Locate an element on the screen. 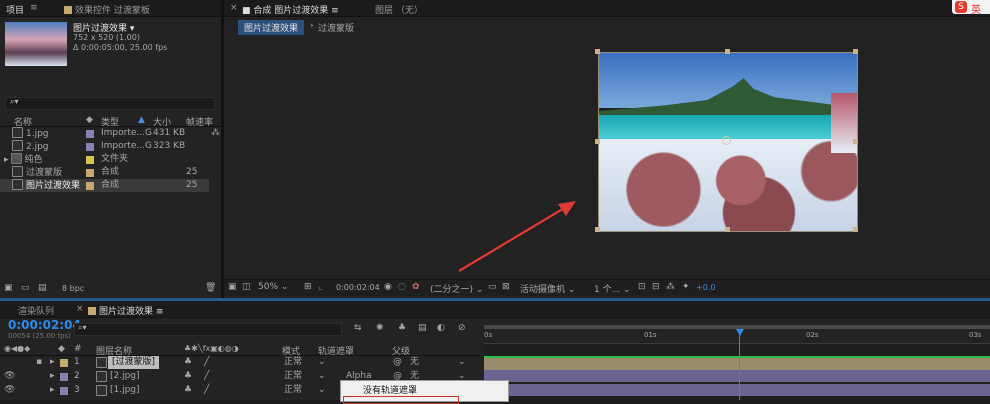  layer-name: [2.jpg] is located at coordinates (125, 376).